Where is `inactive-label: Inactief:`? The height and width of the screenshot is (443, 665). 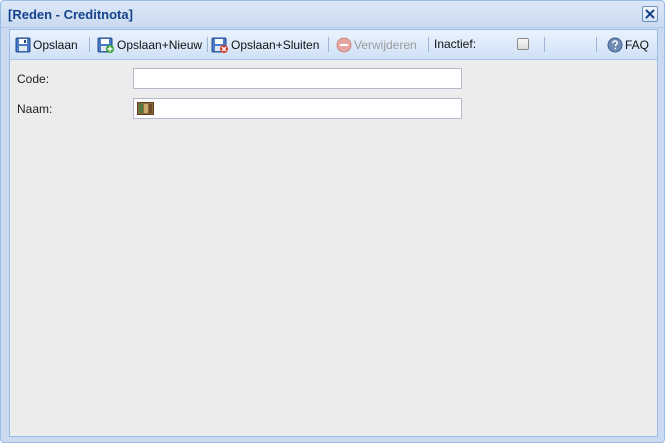 inactive-label: Inactief: is located at coordinates (455, 44).